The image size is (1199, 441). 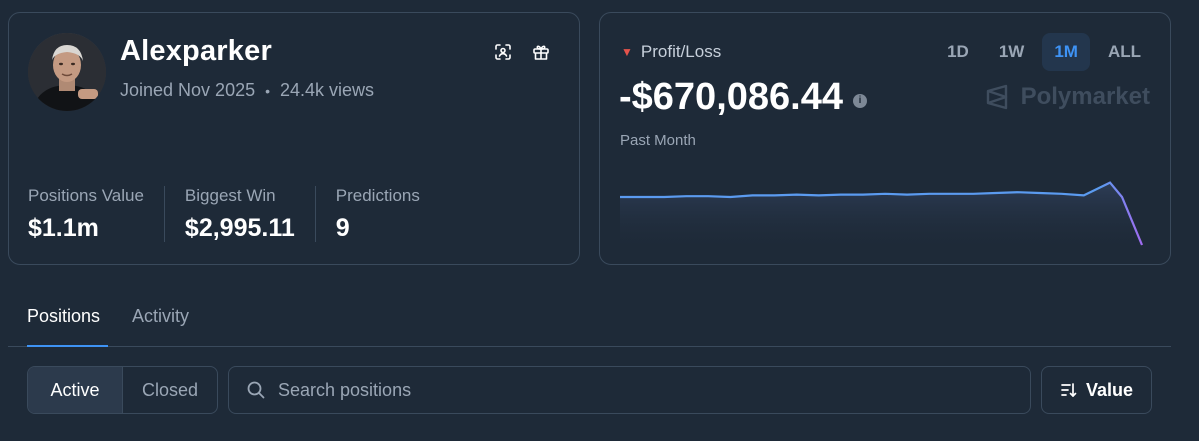 I want to click on avatar-image, so click(x=67, y=72).